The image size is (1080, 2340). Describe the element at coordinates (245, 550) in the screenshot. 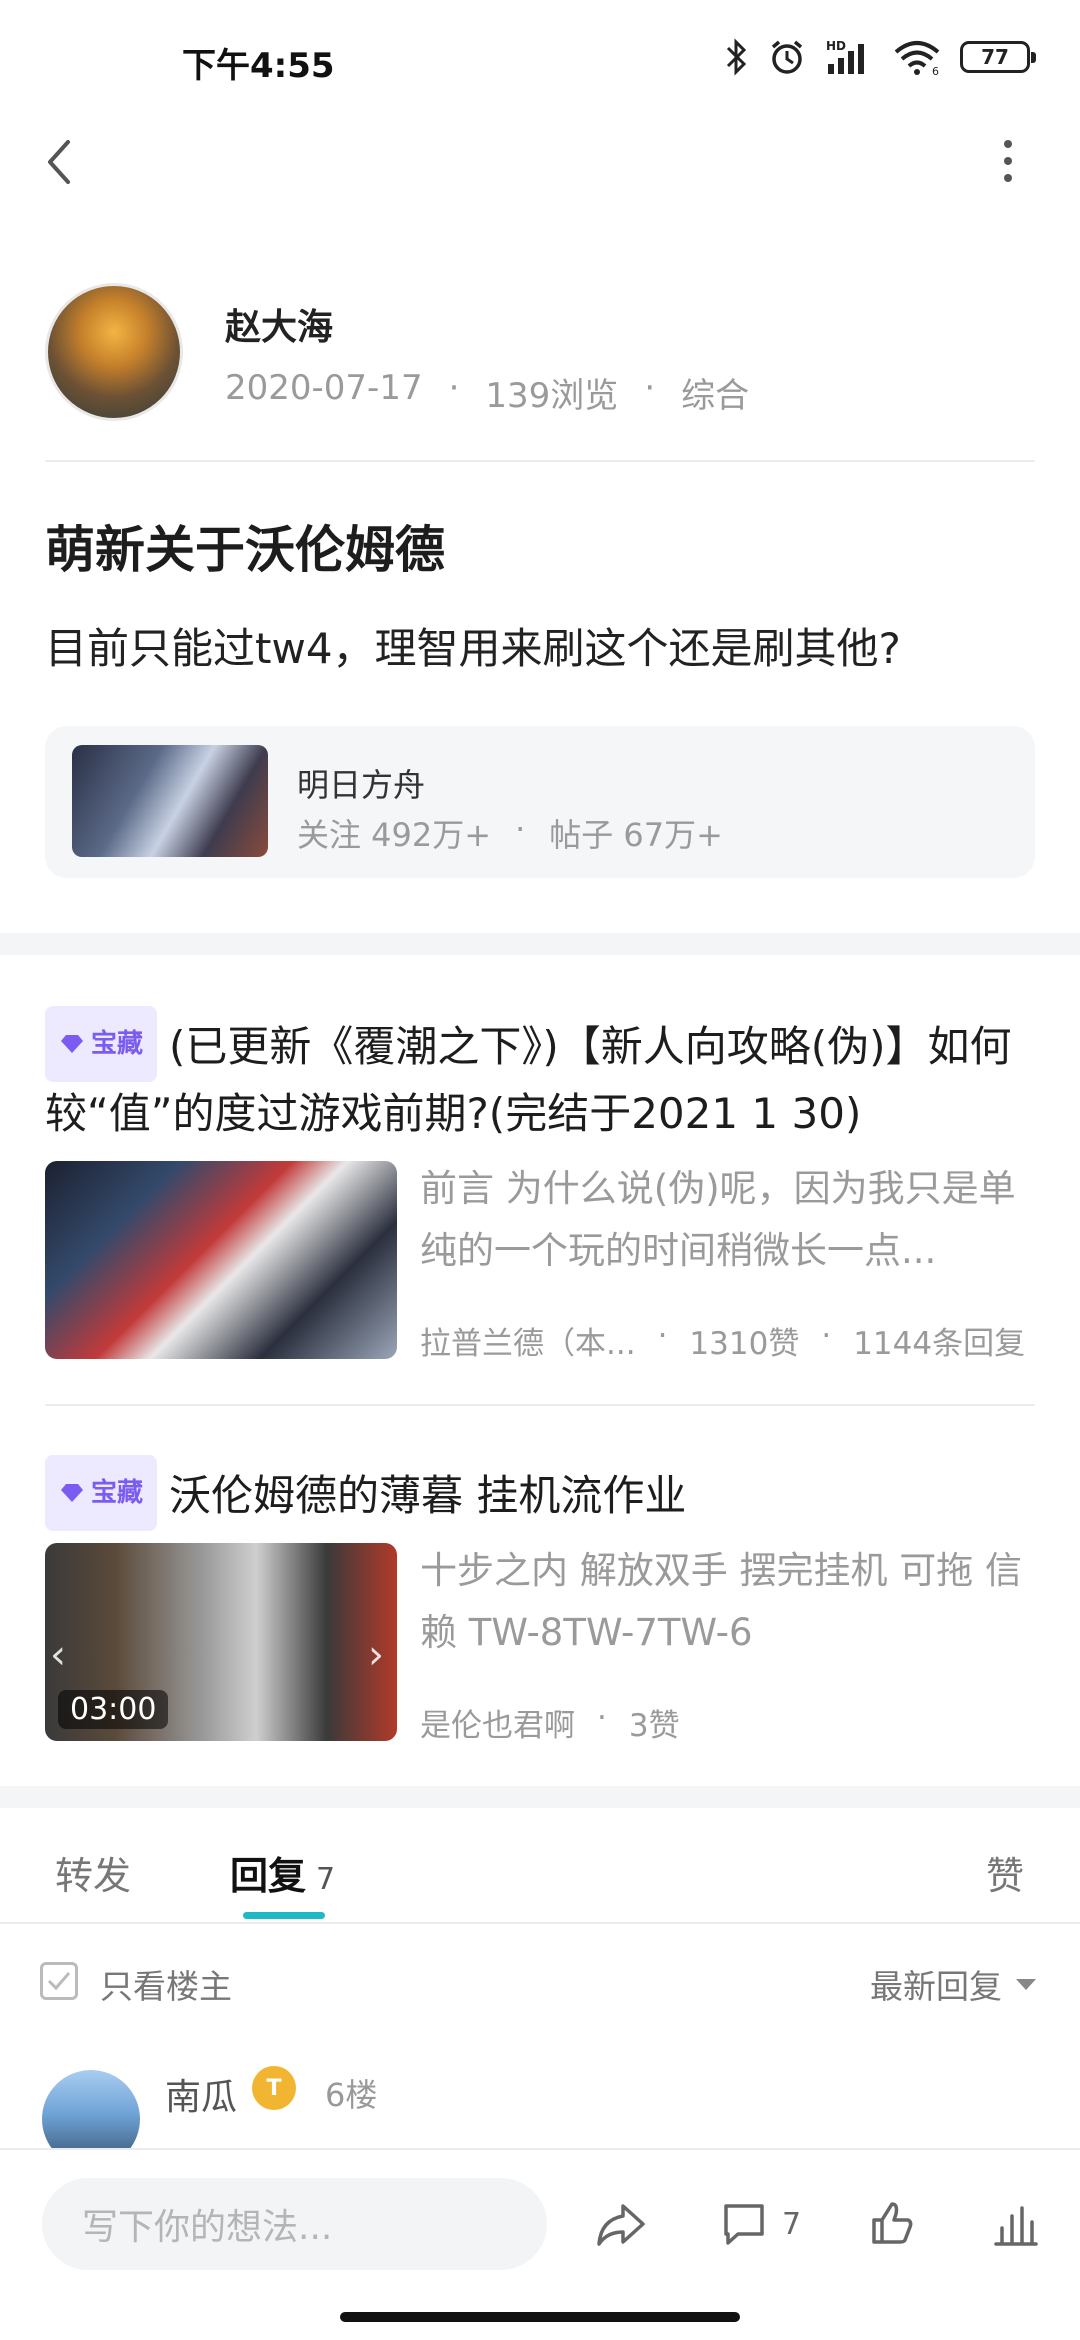

I see `post-title: 萌新关于沃伦姆德` at that location.